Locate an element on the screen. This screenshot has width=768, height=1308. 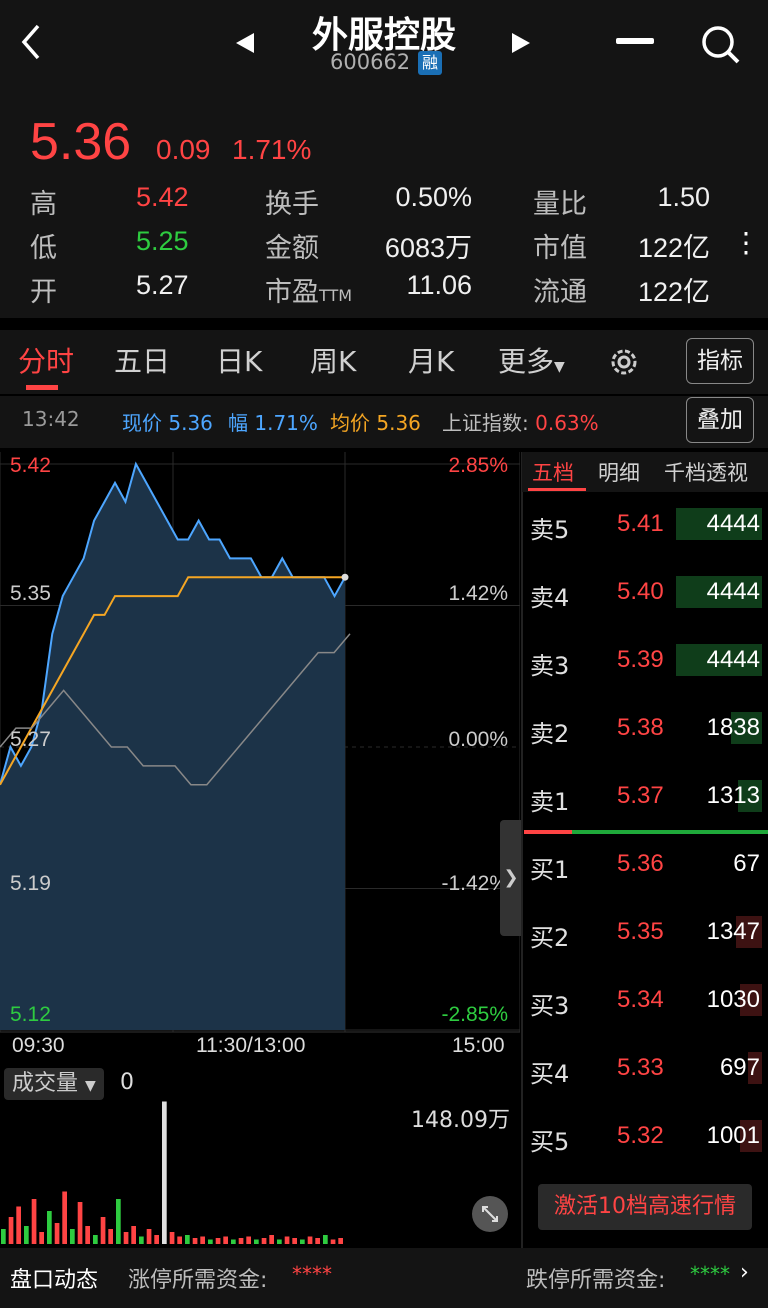
bid-row: 买4 5.33 697 is located at coordinates (645, 1070).